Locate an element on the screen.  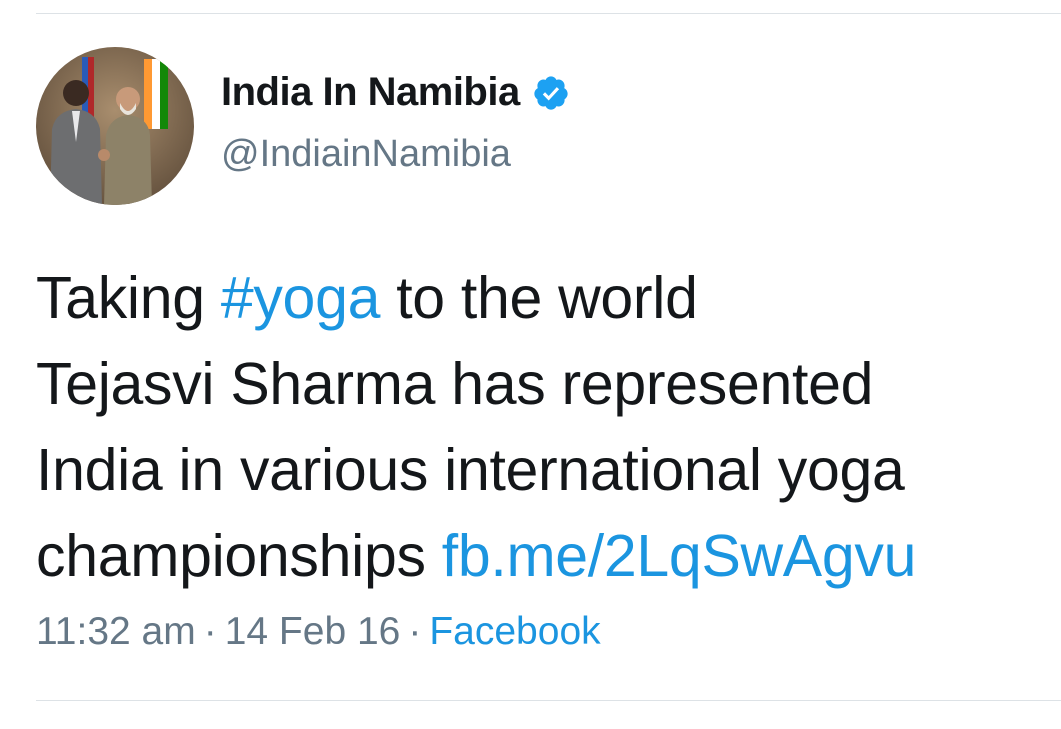
tweet-line-4: championships fb.me/2LqSwAgvu is located at coordinates (541, 556).